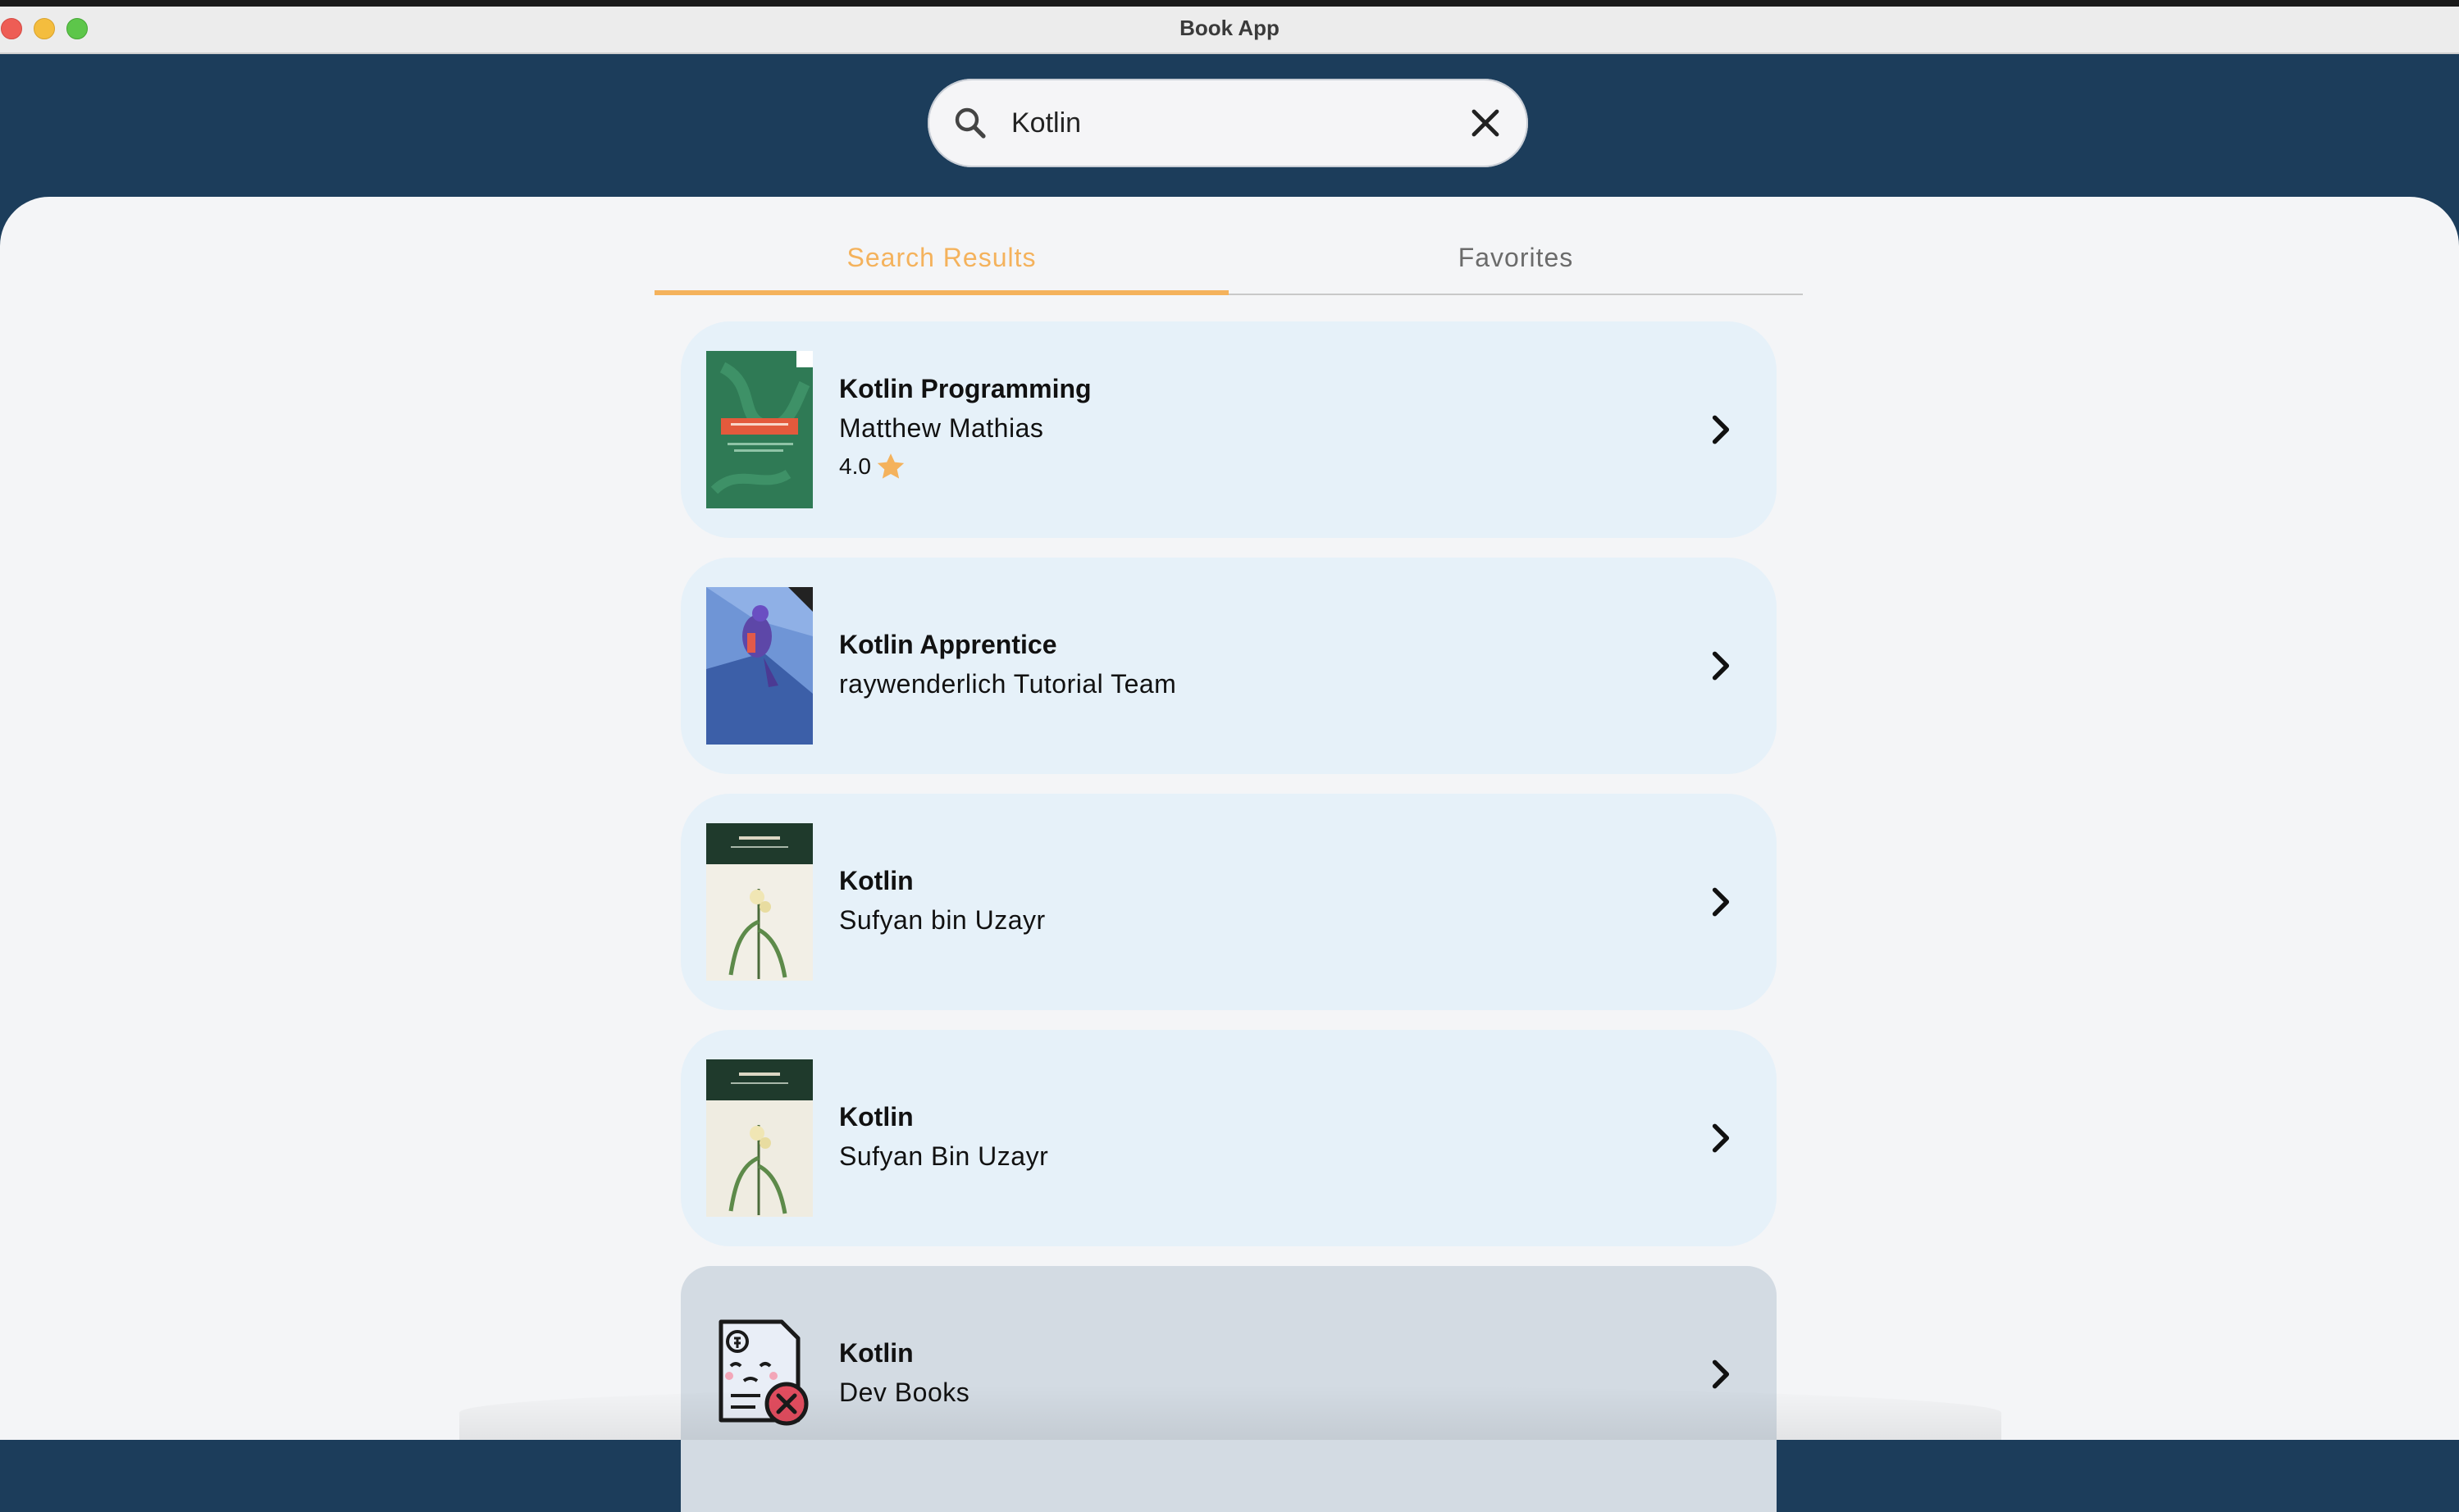 This screenshot has height=1512, width=2459. Describe the element at coordinates (948, 644) in the screenshot. I see `book-title: Kotlin Apprentice` at that location.